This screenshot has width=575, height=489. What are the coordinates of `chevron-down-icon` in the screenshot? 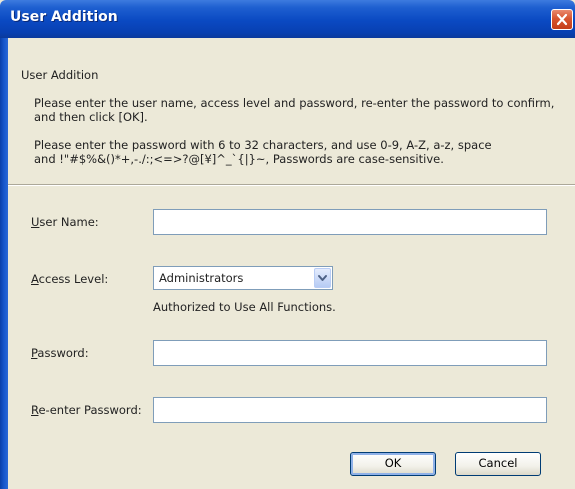 It's located at (322, 278).